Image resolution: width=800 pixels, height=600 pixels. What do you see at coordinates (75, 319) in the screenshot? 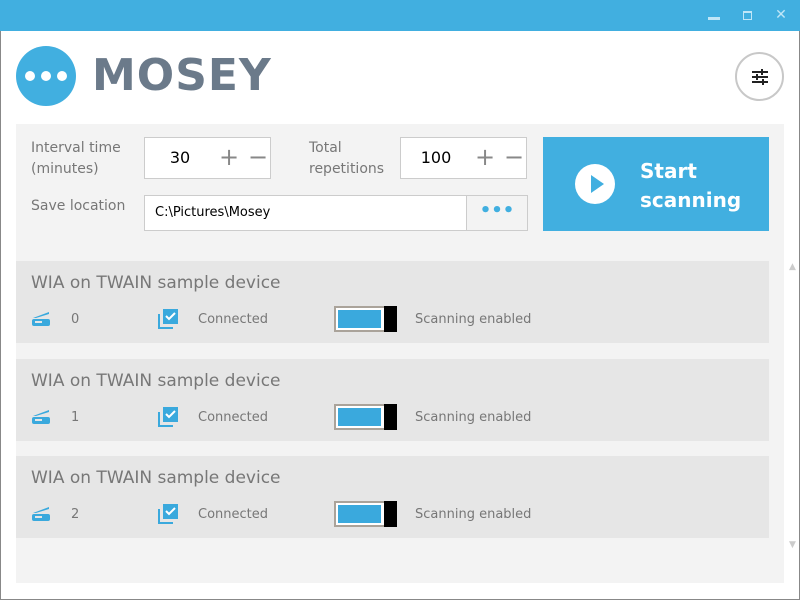
I see `device-index: 0` at bounding box center [75, 319].